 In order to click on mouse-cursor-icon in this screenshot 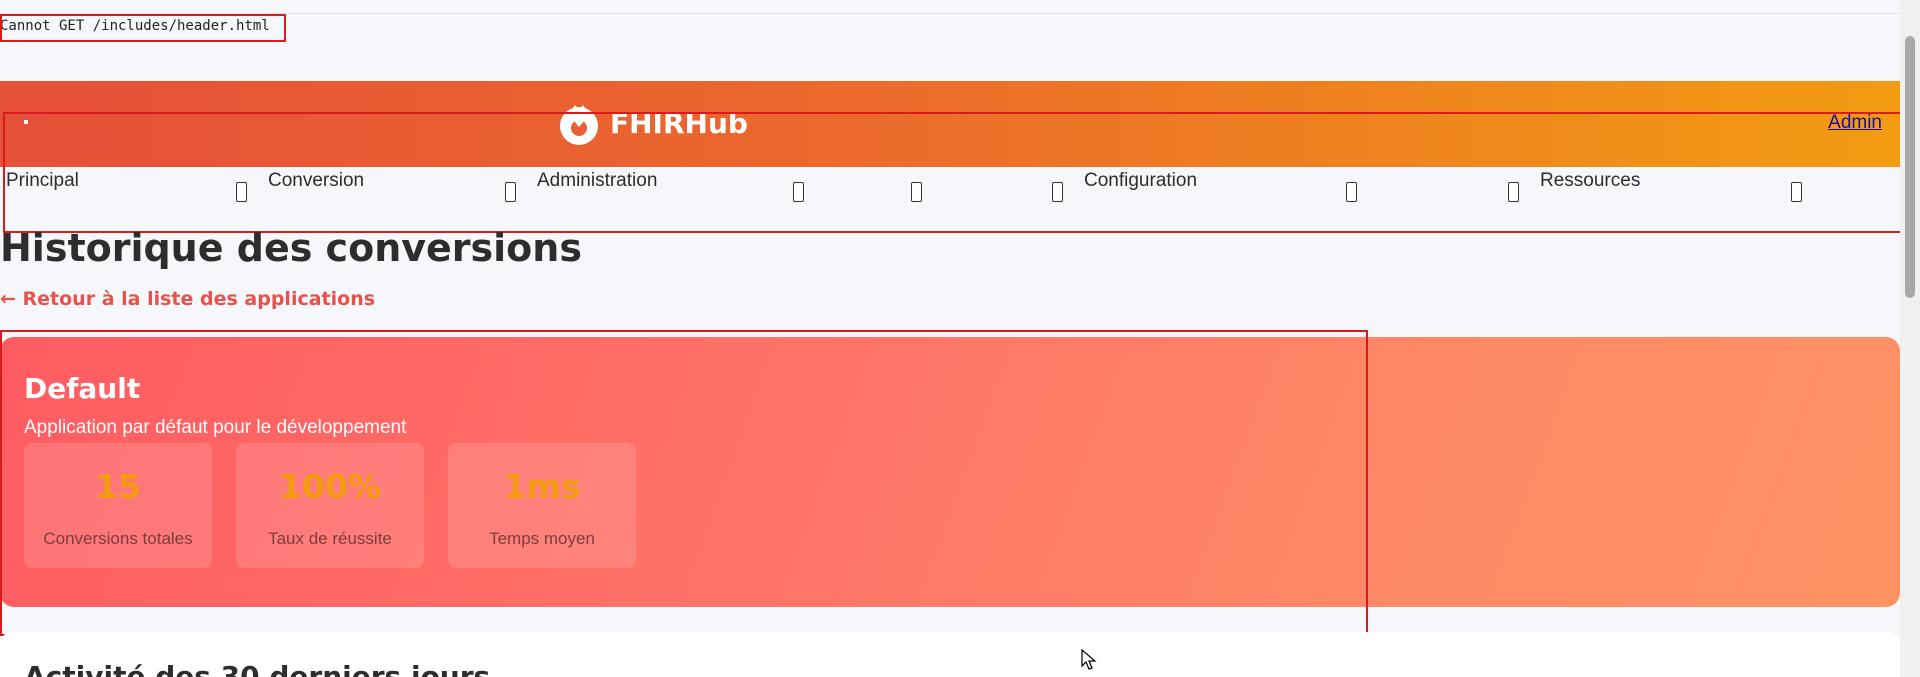, I will do `click(1089, 659)`.